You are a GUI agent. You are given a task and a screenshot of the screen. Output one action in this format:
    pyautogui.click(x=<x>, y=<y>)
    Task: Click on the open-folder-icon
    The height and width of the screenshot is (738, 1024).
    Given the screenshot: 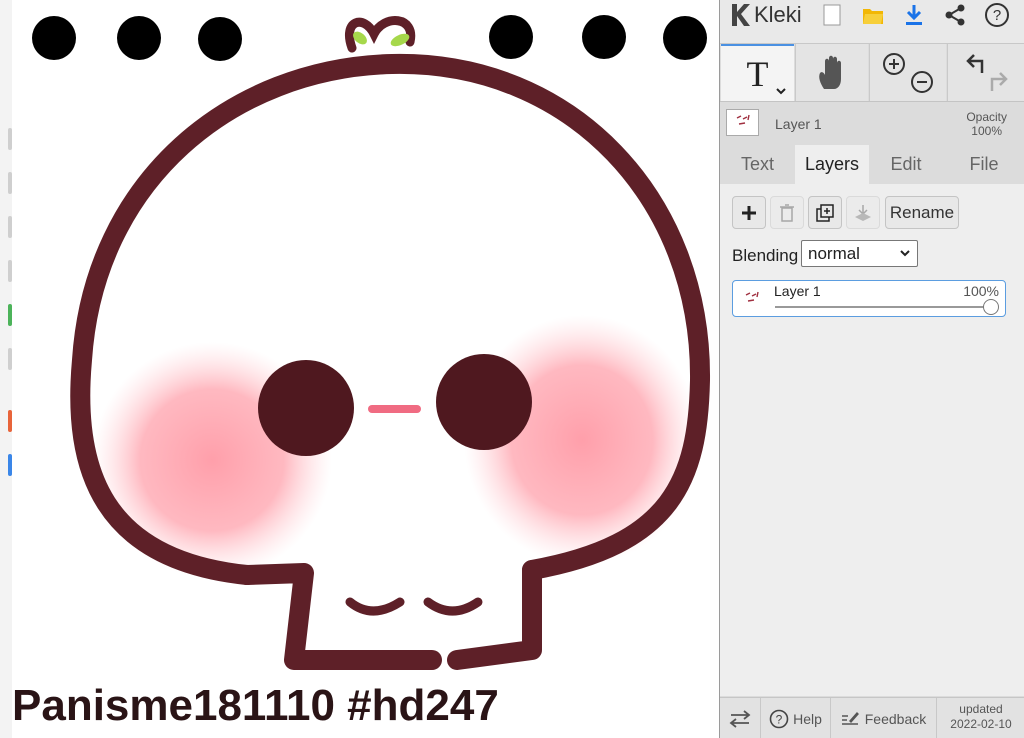 What is the action you would take?
    pyautogui.click(x=873, y=15)
    